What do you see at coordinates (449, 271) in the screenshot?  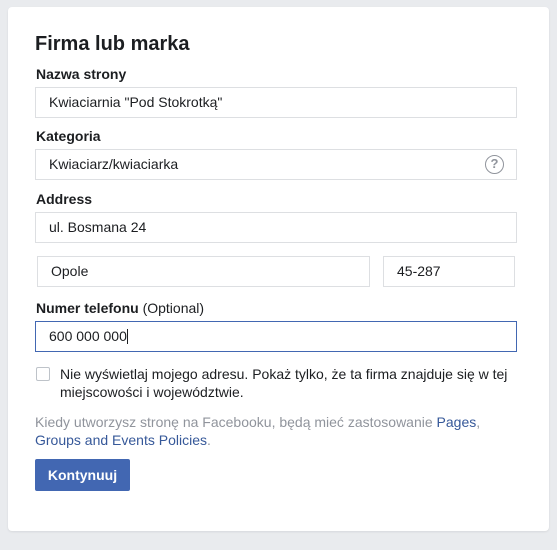 I see `postal-code-field: 45-287` at bounding box center [449, 271].